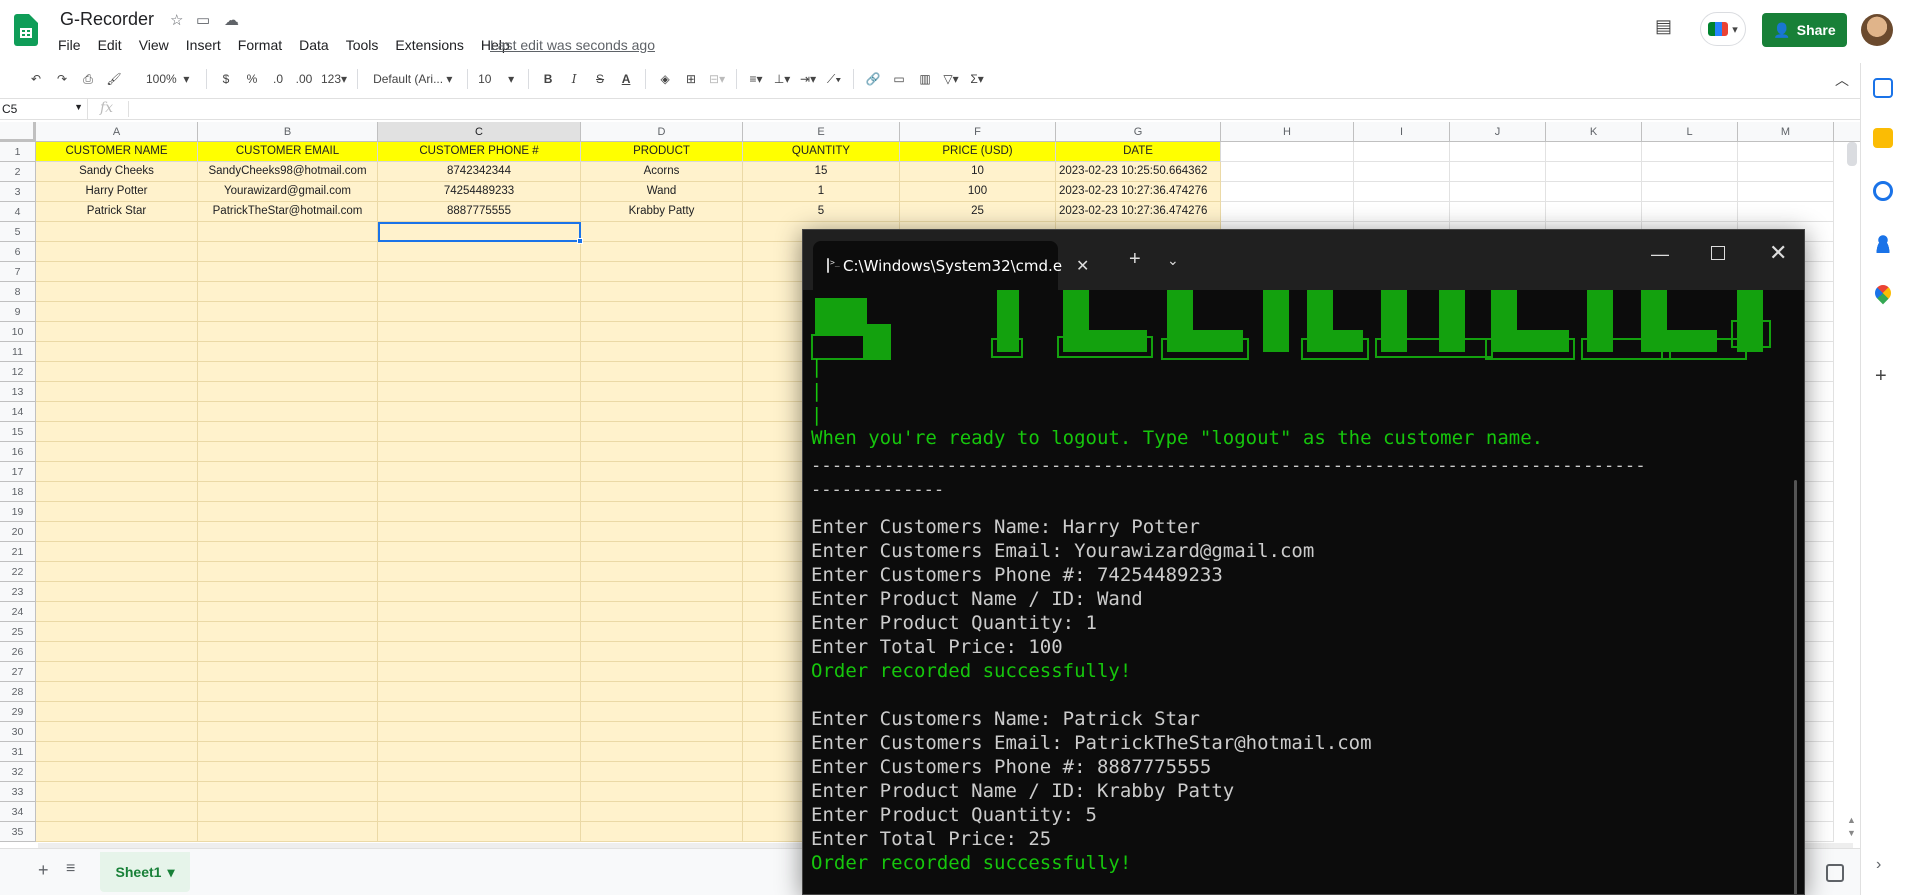 Image resolution: width=1905 pixels, height=895 pixels. What do you see at coordinates (1795, 687) in the screenshot?
I see `terminal-scrollbar` at bounding box center [1795, 687].